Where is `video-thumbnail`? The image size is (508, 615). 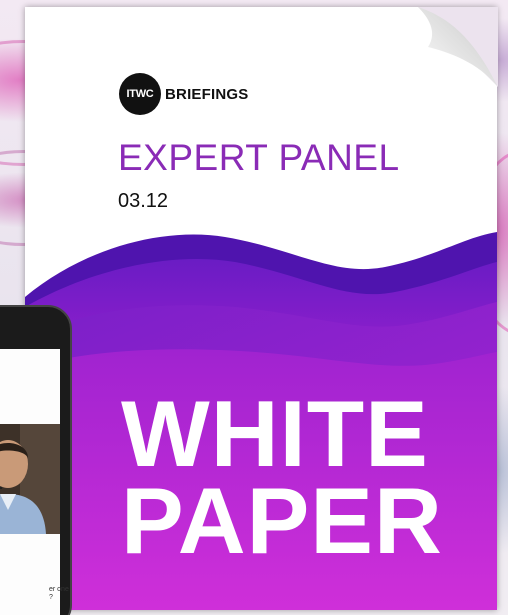
video-thumbnail is located at coordinates (30, 479).